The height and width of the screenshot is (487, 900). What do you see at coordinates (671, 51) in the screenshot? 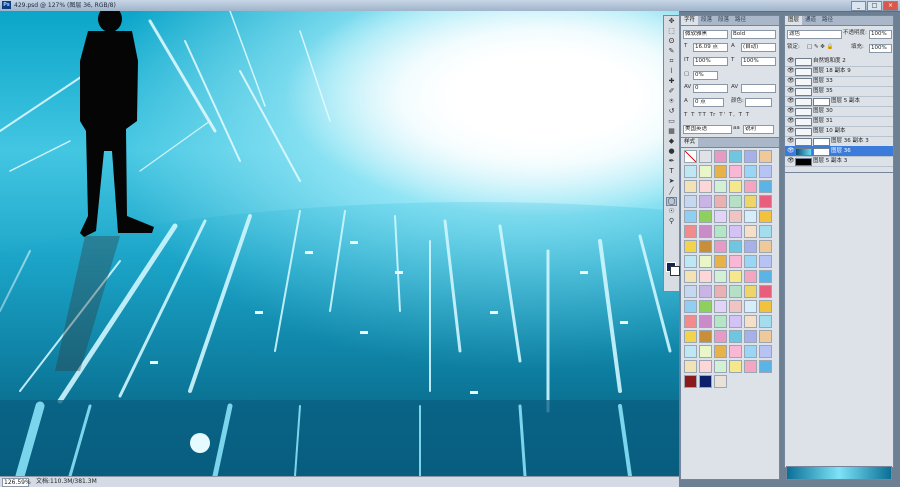
I see `quick-select-tool-icon: ✎` at bounding box center [671, 51].